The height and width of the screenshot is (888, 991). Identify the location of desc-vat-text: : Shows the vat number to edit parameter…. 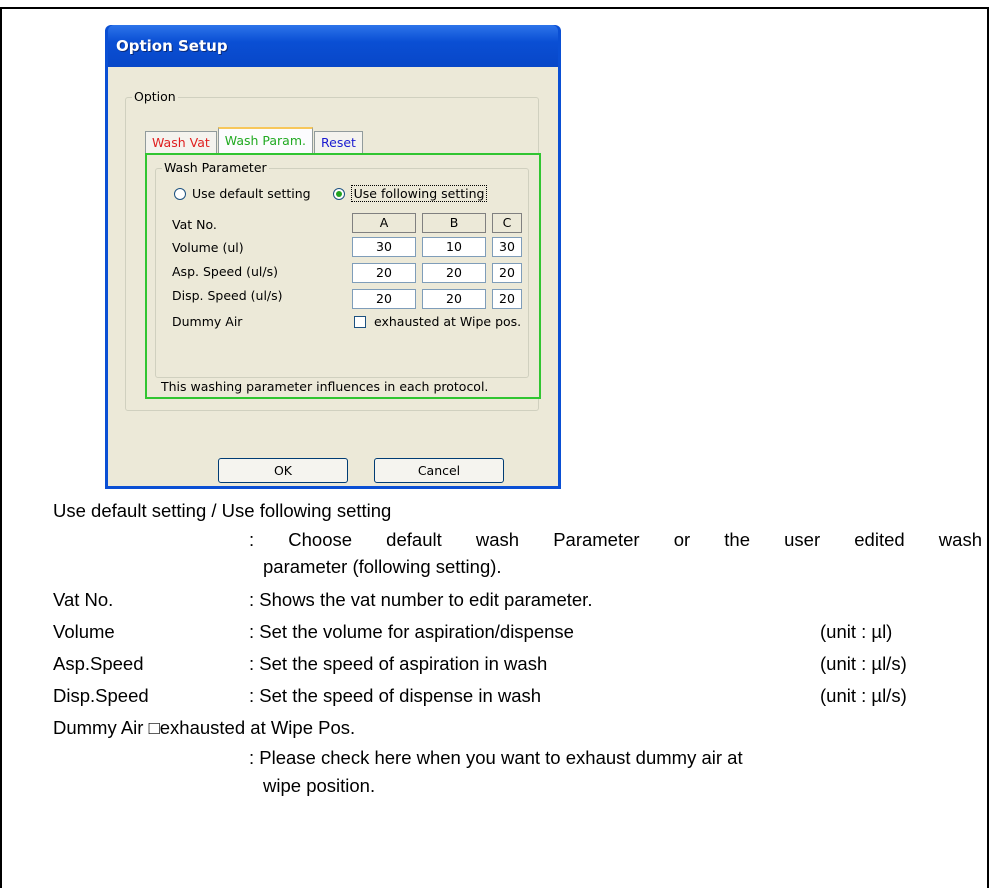
(421, 599).